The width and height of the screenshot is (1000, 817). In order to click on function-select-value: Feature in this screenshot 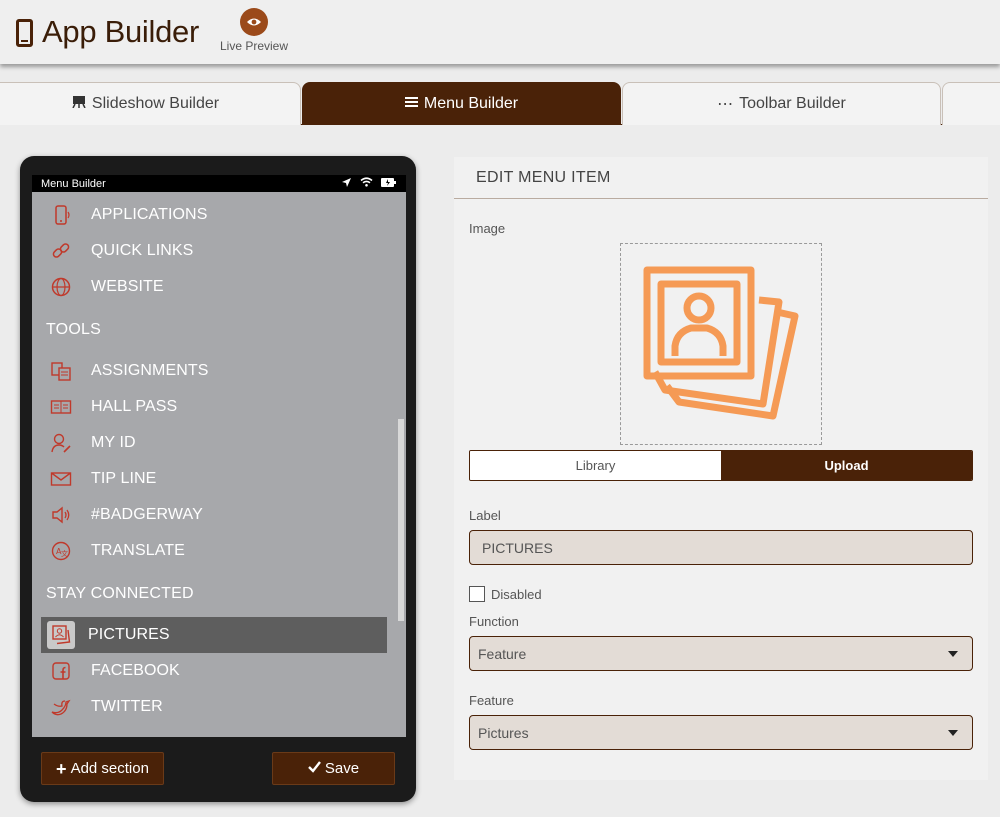, I will do `click(502, 653)`.